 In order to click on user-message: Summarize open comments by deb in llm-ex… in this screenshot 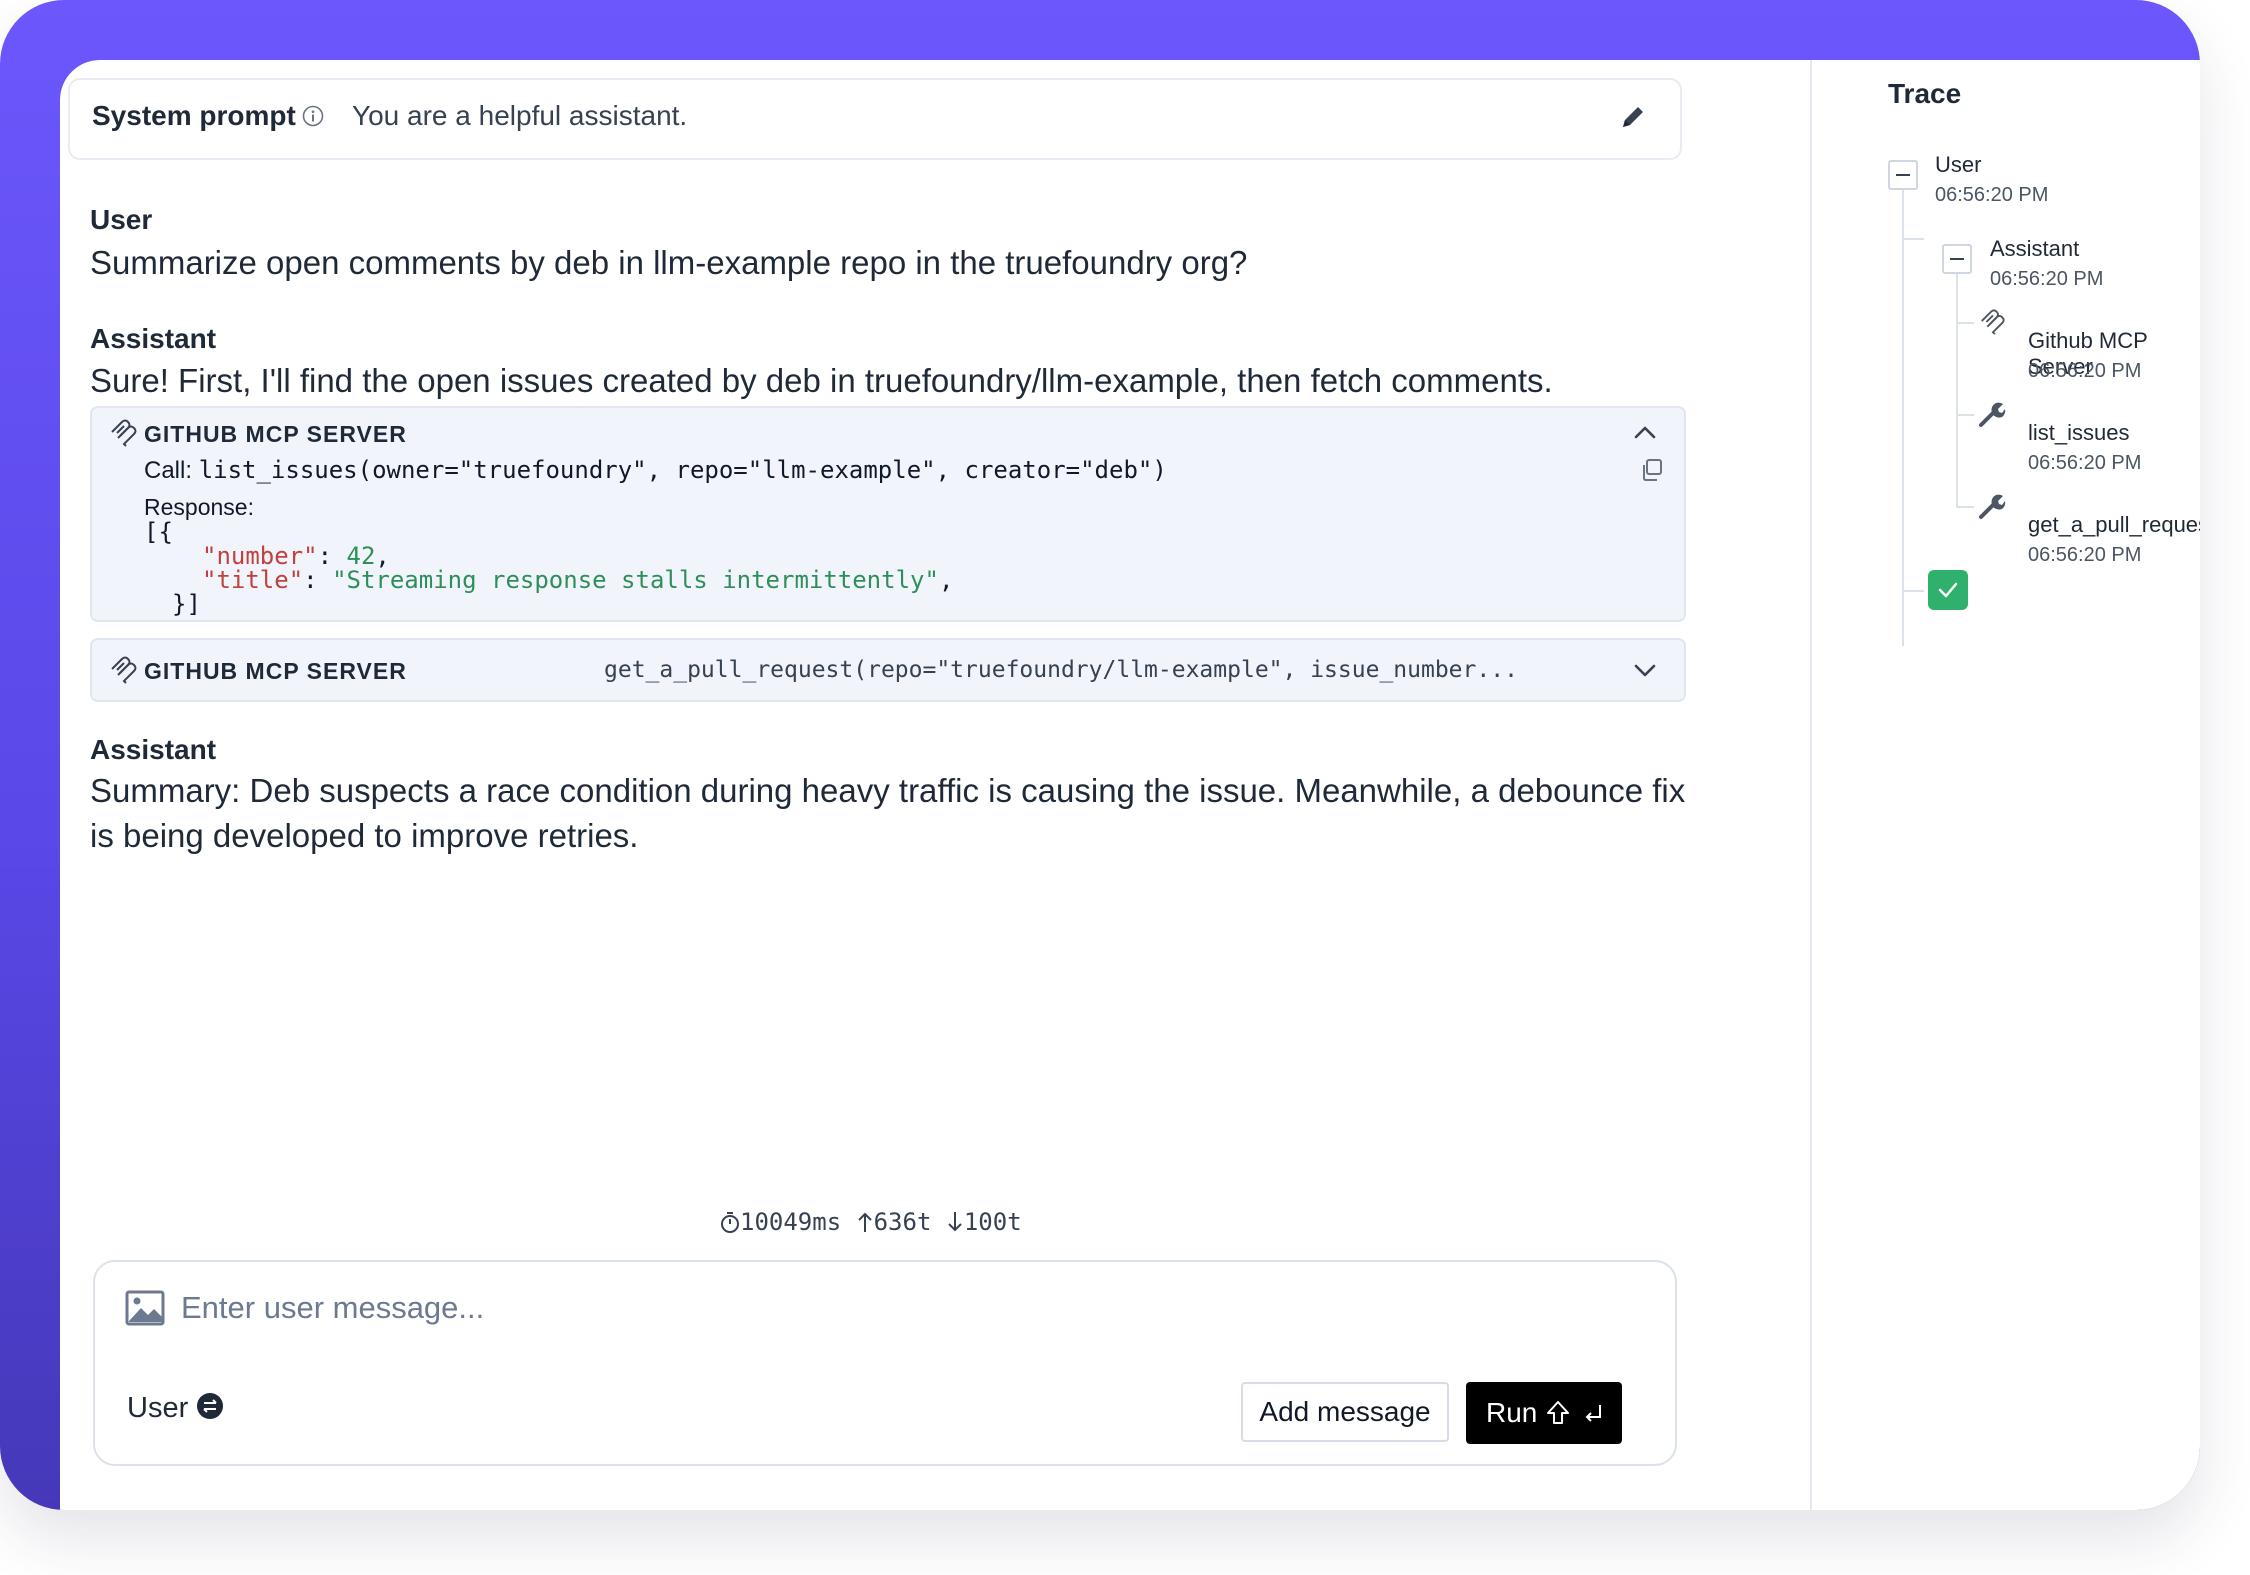, I will do `click(669, 262)`.